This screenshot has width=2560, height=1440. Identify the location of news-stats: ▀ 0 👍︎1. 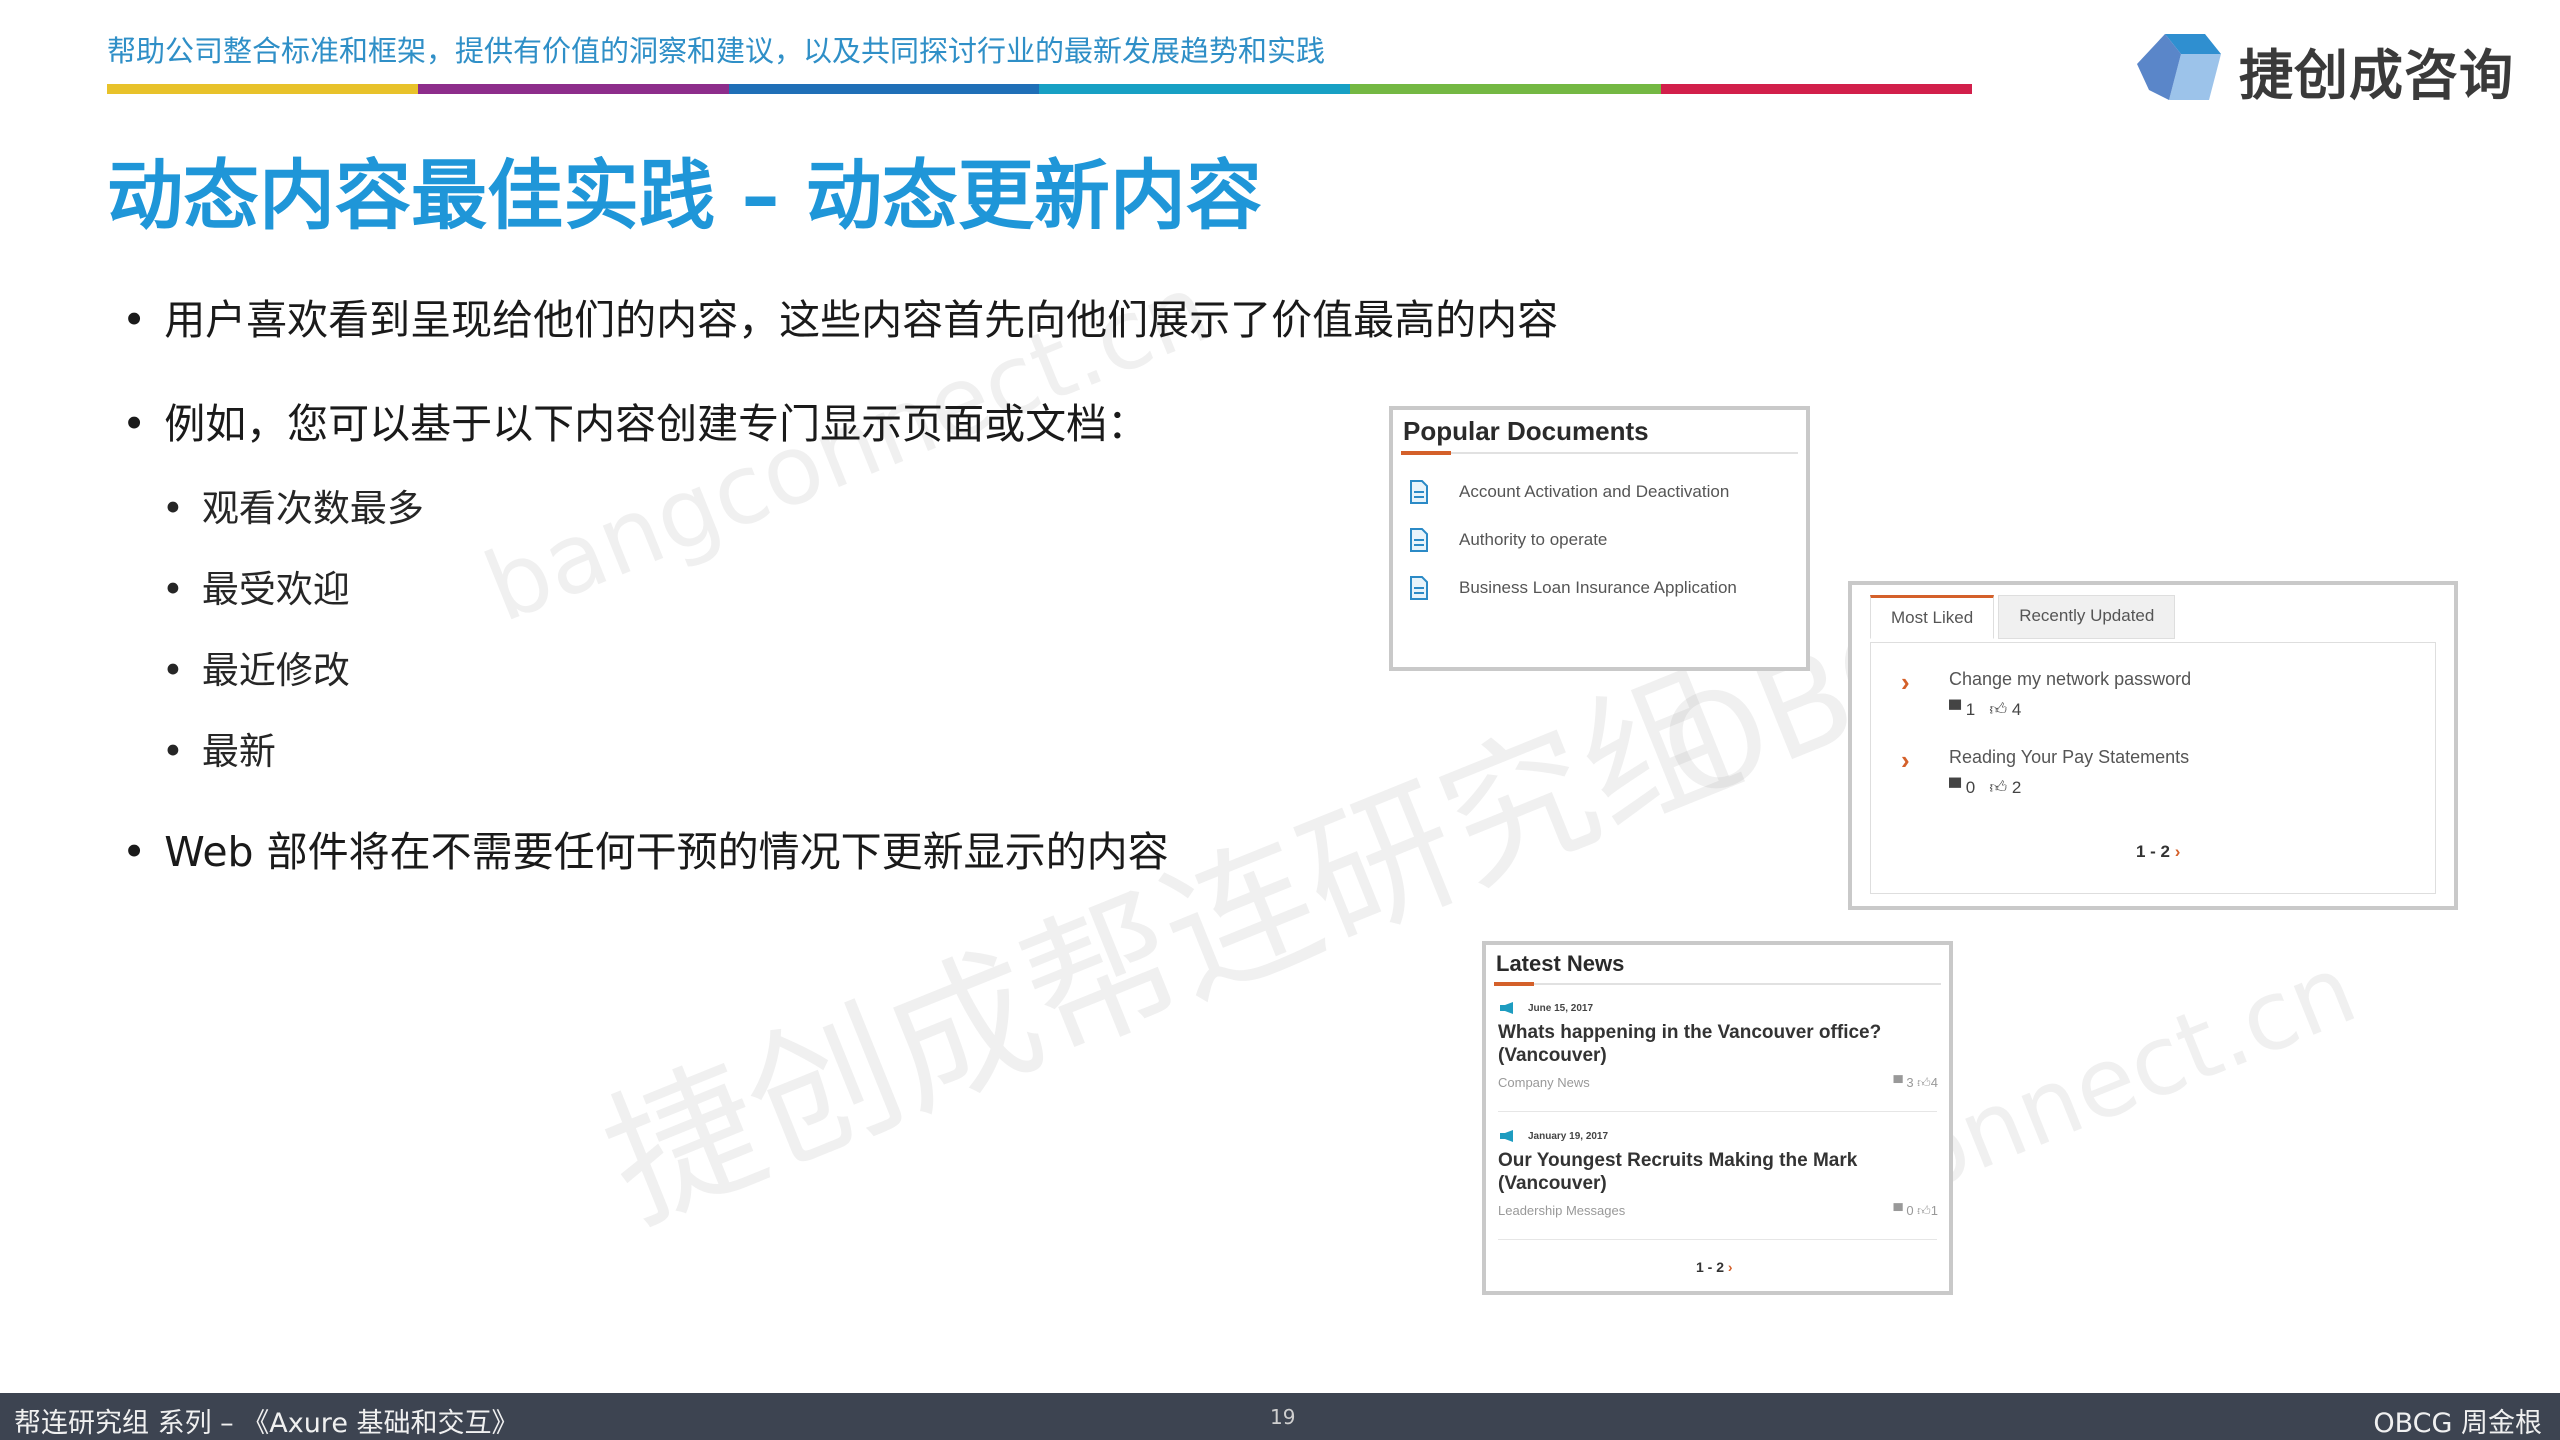
(1916, 1210).